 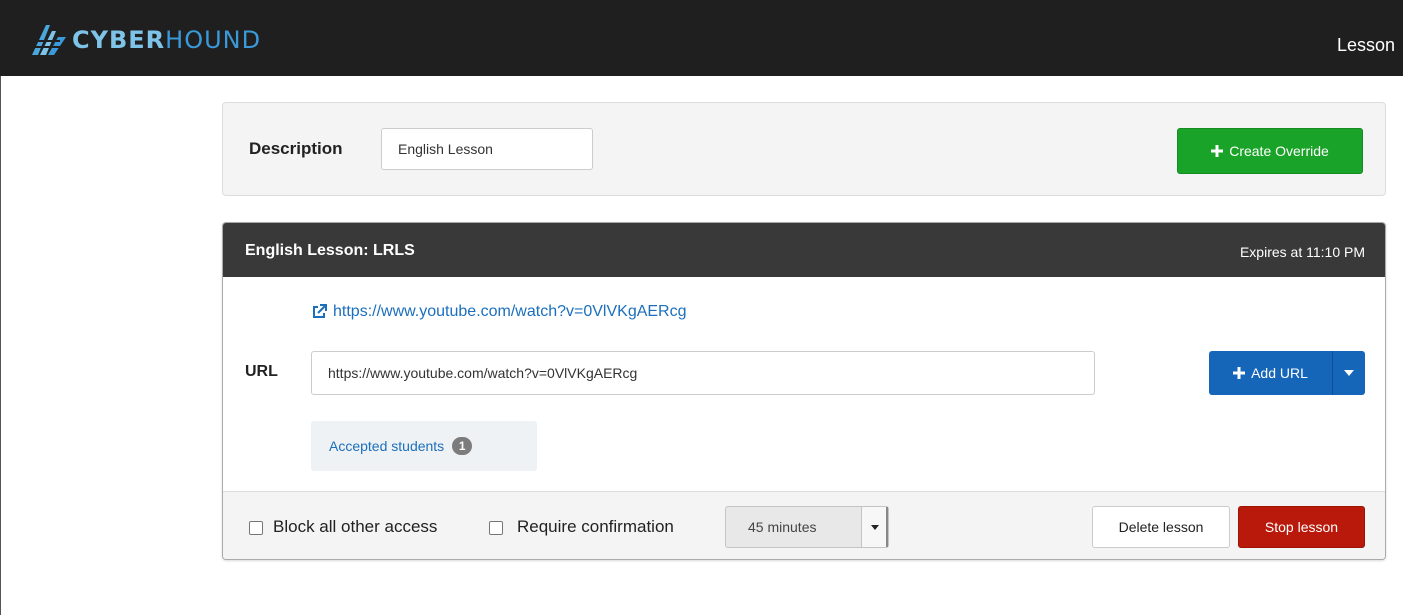 I want to click on top-navbar: CYBERHOUND Lesson, so click(x=701, y=38).